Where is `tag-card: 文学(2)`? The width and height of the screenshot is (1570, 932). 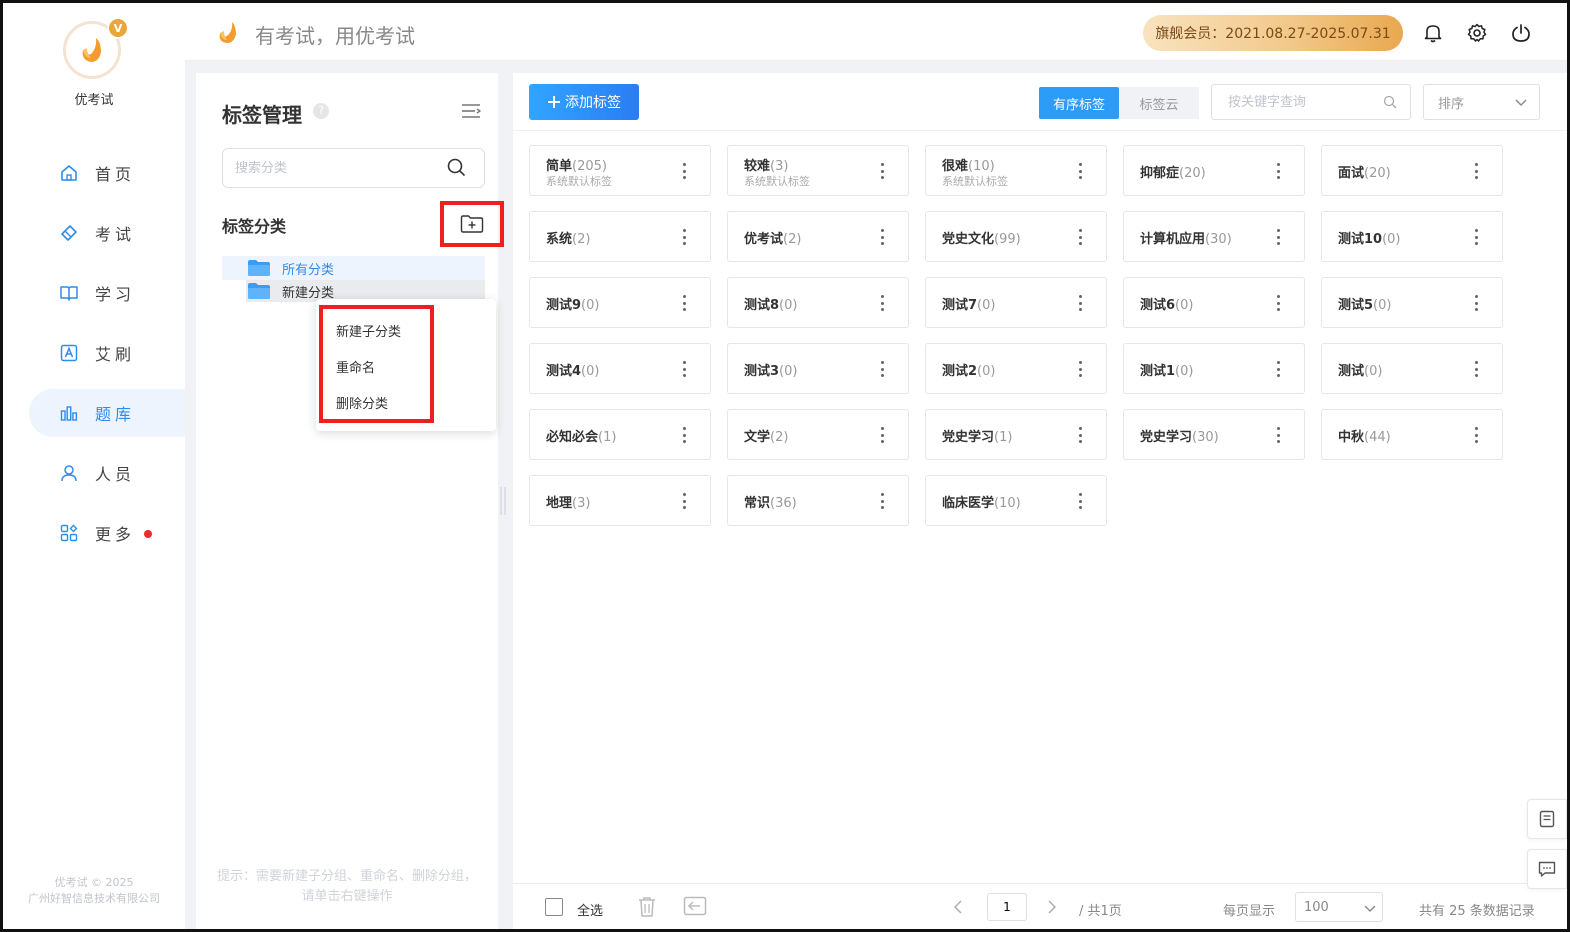 tag-card: 文学(2) is located at coordinates (818, 434).